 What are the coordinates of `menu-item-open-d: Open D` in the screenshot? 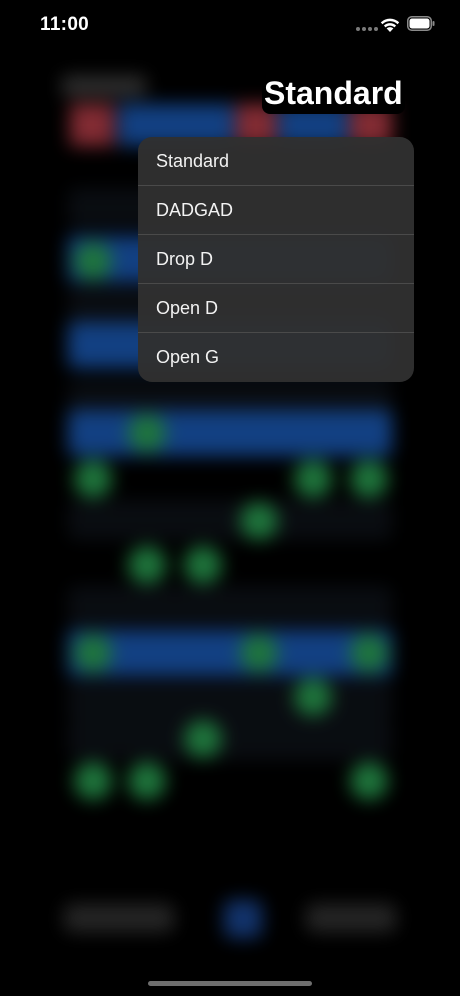 It's located at (276, 308).